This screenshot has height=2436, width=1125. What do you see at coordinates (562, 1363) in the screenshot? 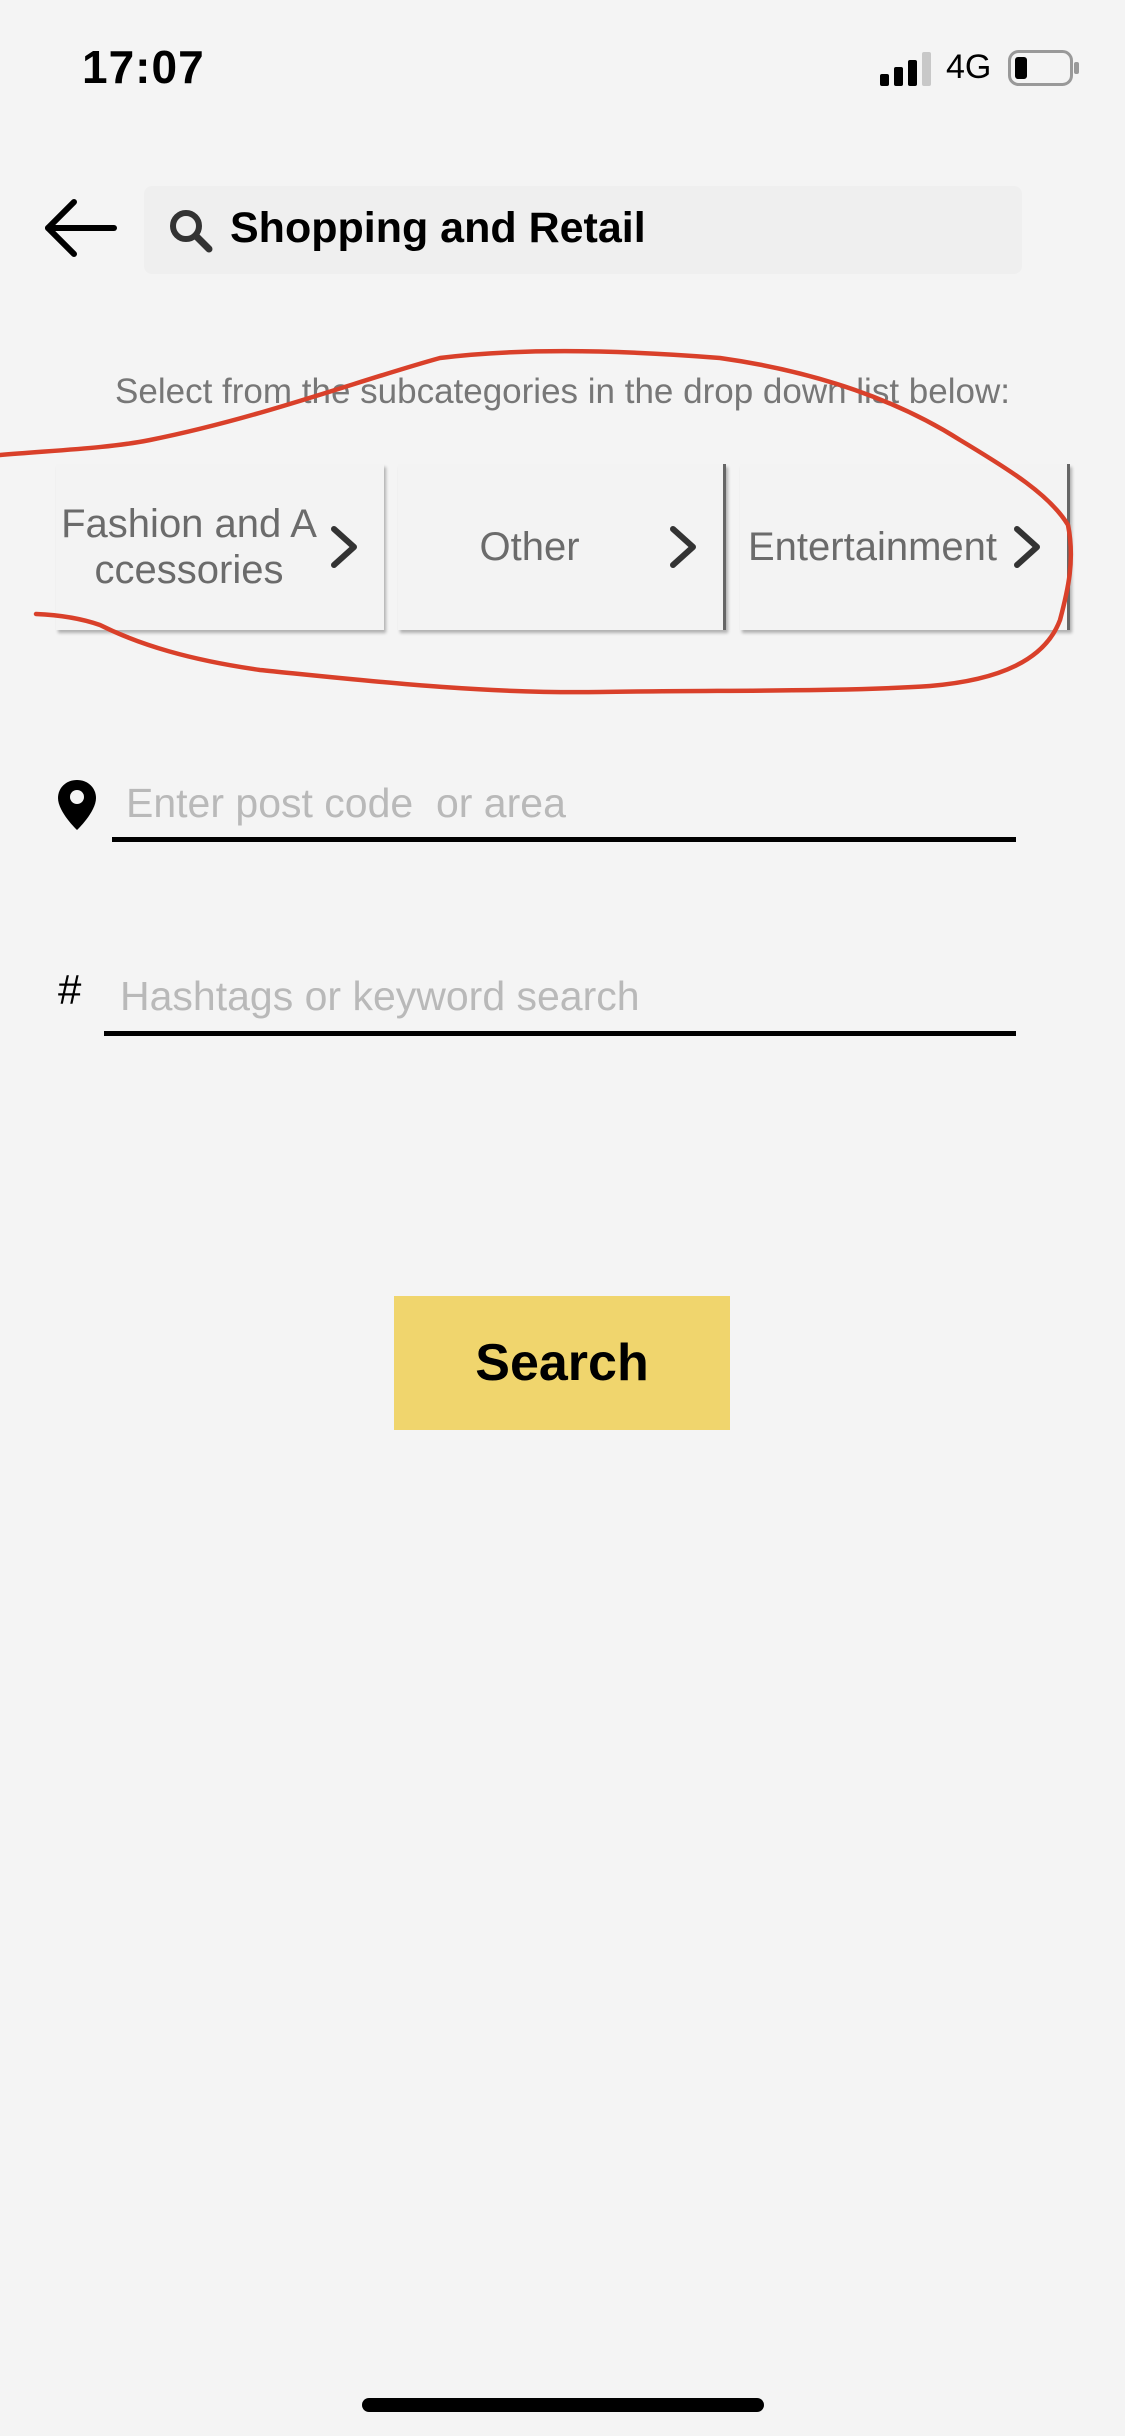
I see `search-button: Search` at bounding box center [562, 1363].